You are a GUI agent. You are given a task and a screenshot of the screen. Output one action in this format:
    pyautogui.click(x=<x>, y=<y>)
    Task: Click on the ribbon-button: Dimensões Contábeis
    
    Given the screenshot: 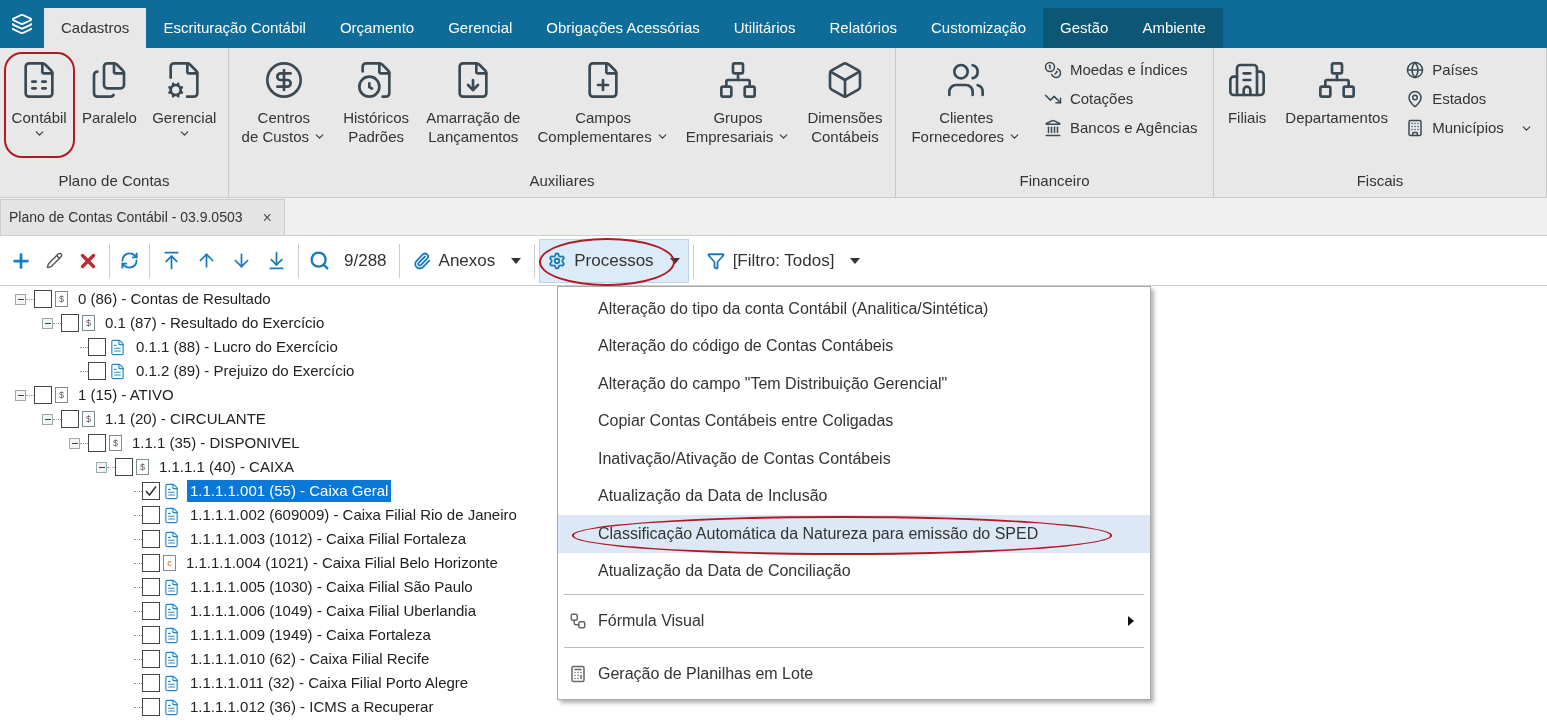 What is the action you would take?
    pyautogui.click(x=845, y=109)
    